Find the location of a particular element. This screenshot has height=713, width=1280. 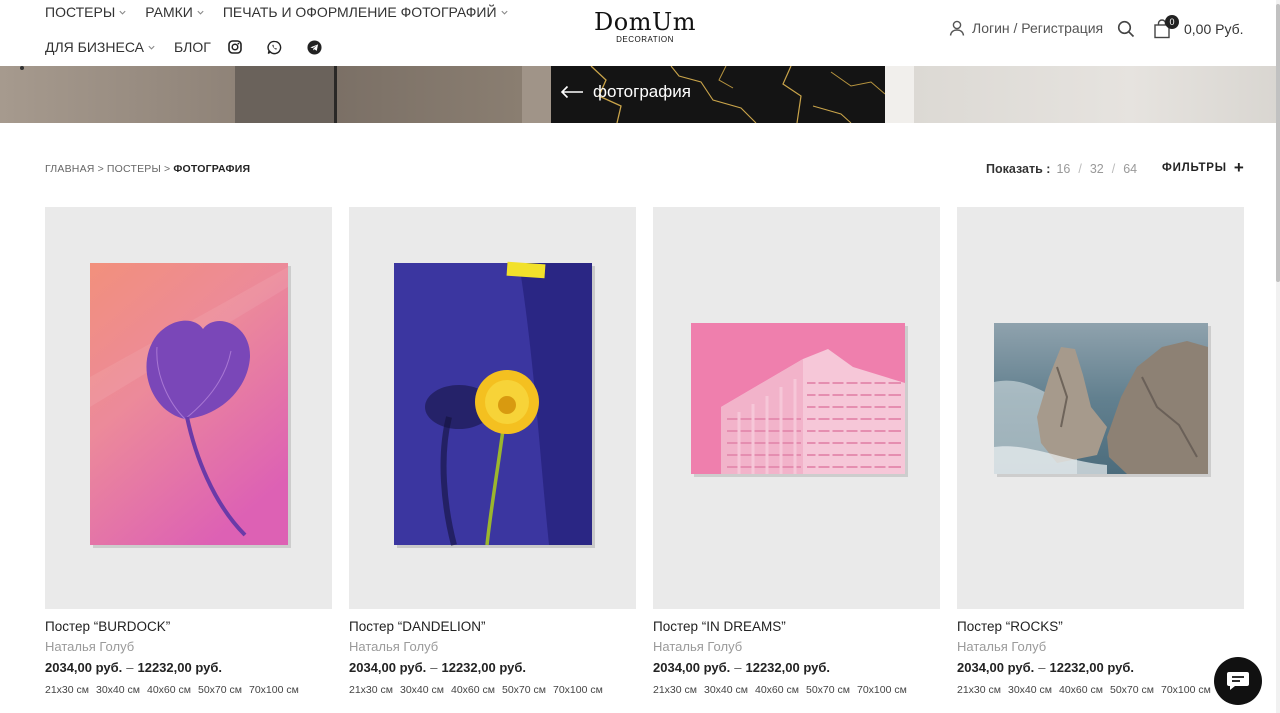

breadcrumb-posters: ПОСТЕРЫ is located at coordinates (134, 169).